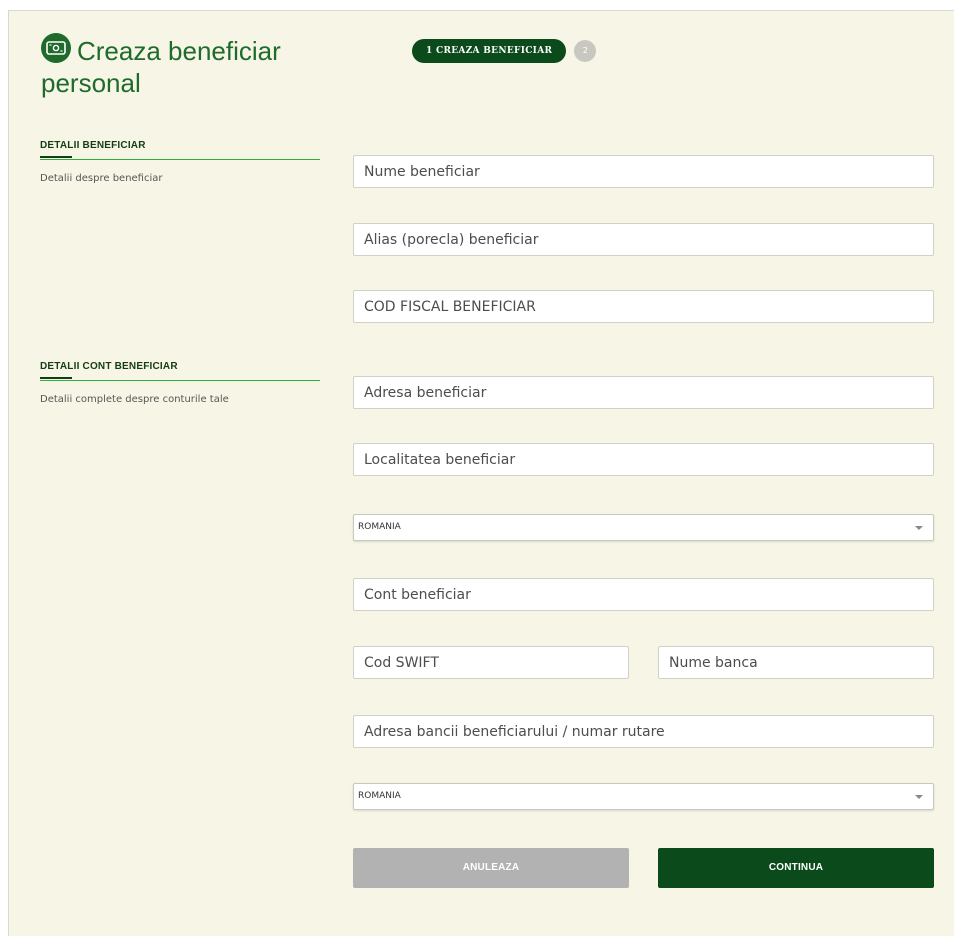 This screenshot has width=954, height=936. I want to click on stepper: 1 CREAZA BENEFICIAR 2, so click(504, 51).